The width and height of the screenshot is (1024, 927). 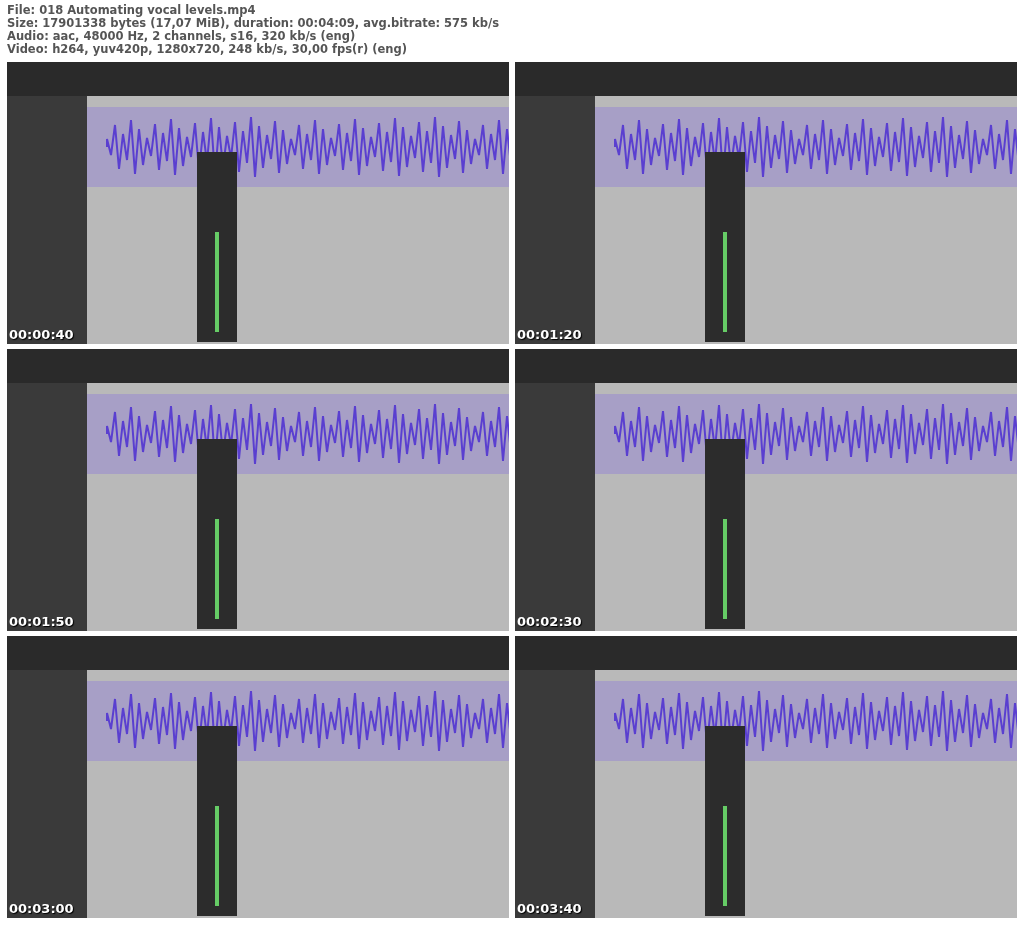 I want to click on timestamp: 00:03:40, so click(x=549, y=908).